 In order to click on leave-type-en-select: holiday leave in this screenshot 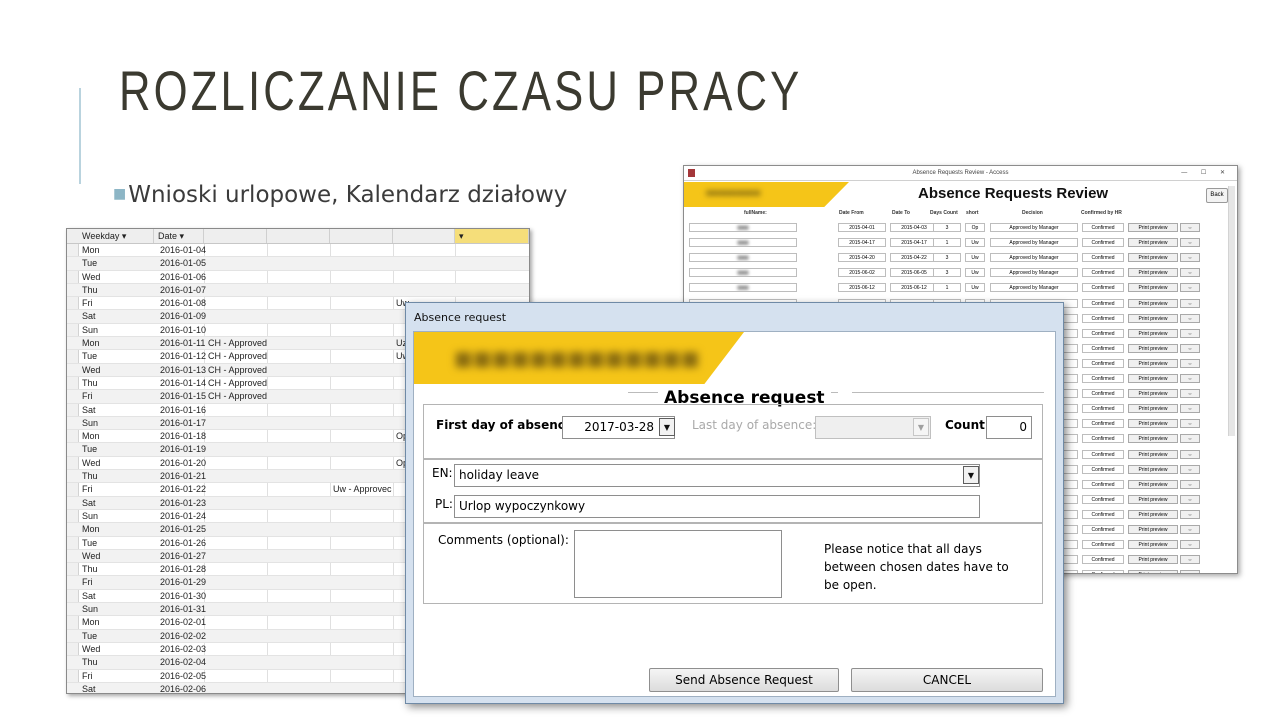, I will do `click(717, 475)`.